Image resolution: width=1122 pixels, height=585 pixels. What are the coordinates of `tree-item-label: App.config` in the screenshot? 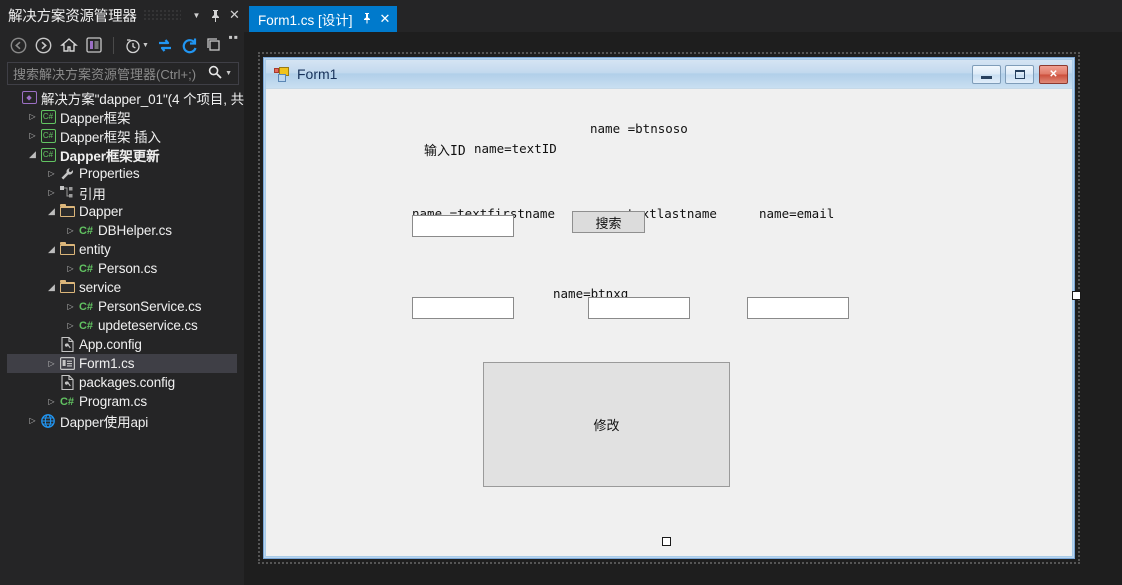 It's located at (110, 344).